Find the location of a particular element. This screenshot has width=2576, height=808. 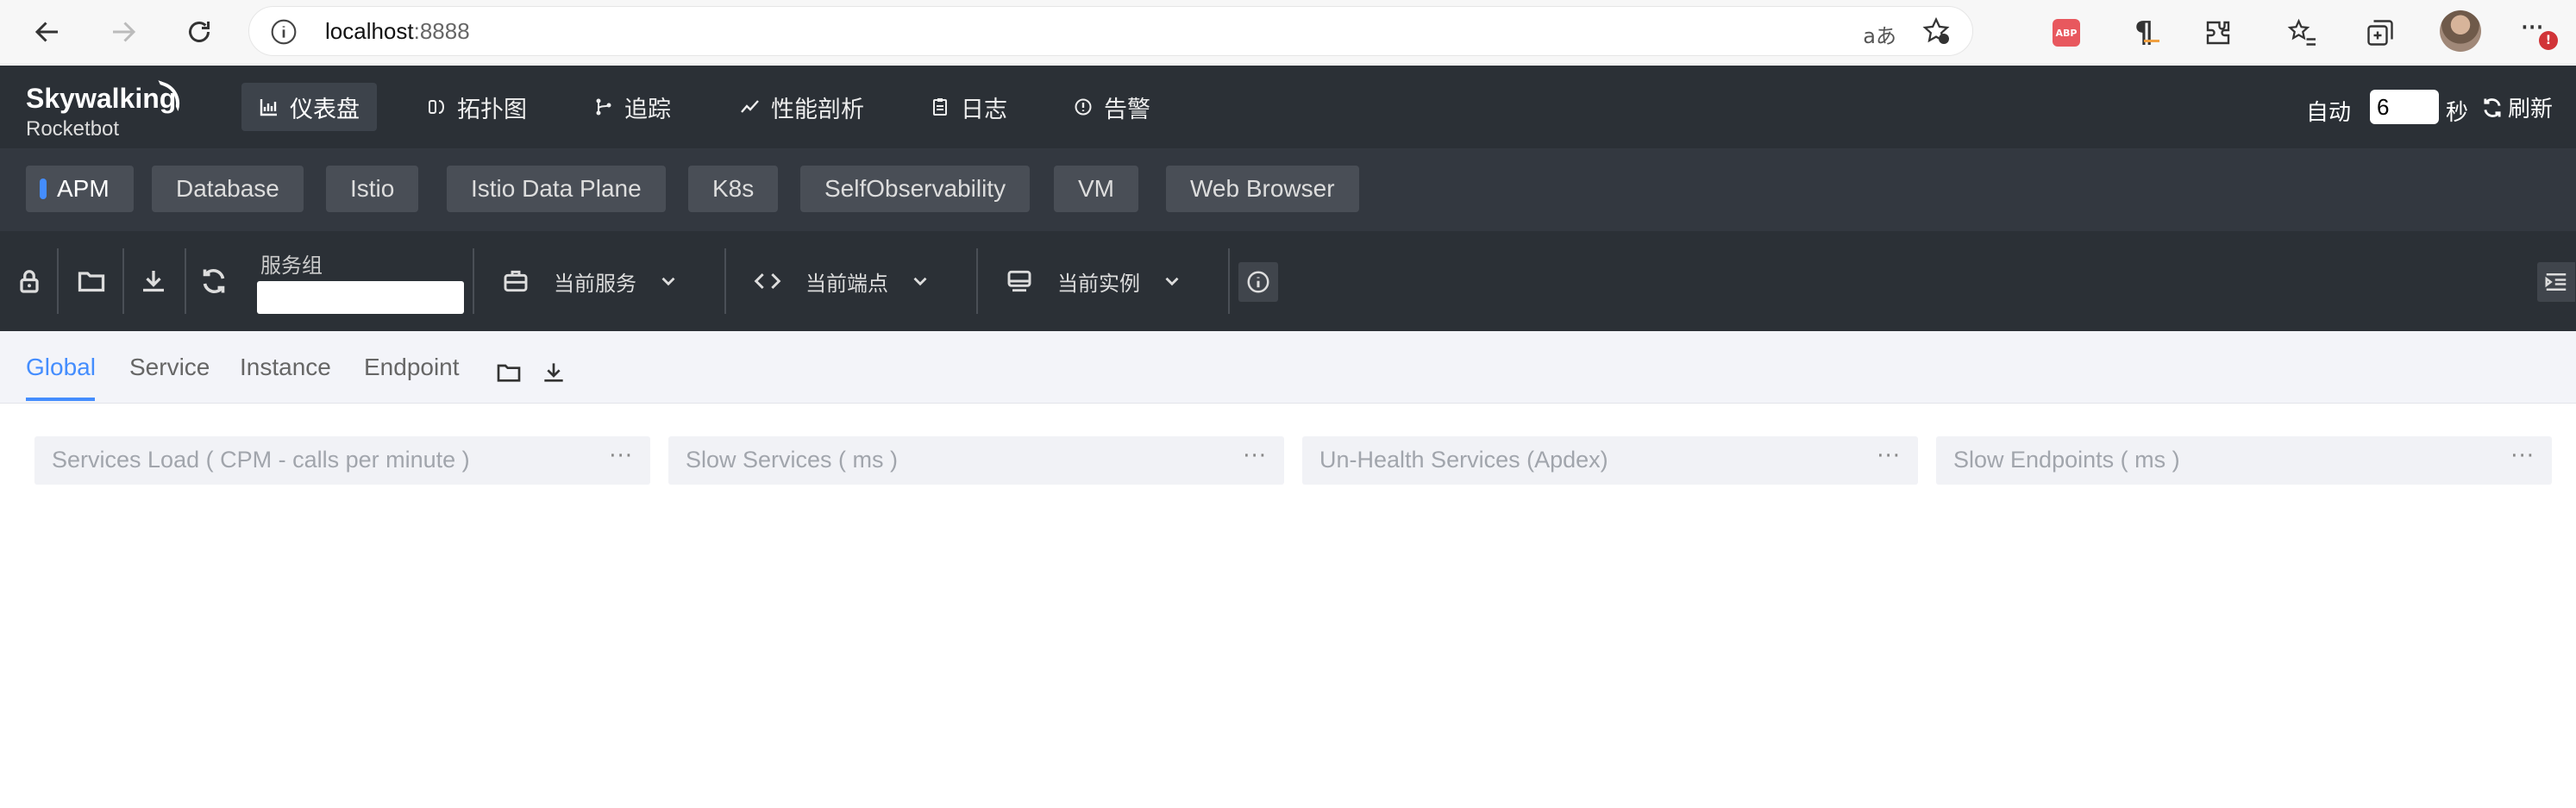

url-text: localhost:8888 is located at coordinates (397, 31).